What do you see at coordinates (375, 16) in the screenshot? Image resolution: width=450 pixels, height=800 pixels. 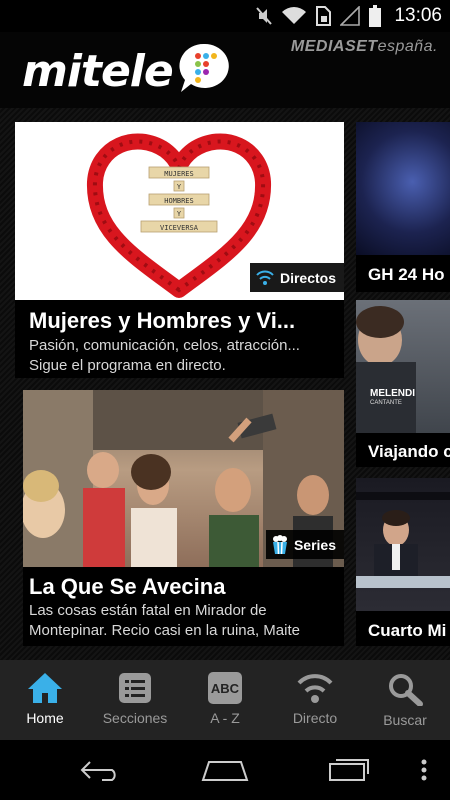 I see `battery-icon` at bounding box center [375, 16].